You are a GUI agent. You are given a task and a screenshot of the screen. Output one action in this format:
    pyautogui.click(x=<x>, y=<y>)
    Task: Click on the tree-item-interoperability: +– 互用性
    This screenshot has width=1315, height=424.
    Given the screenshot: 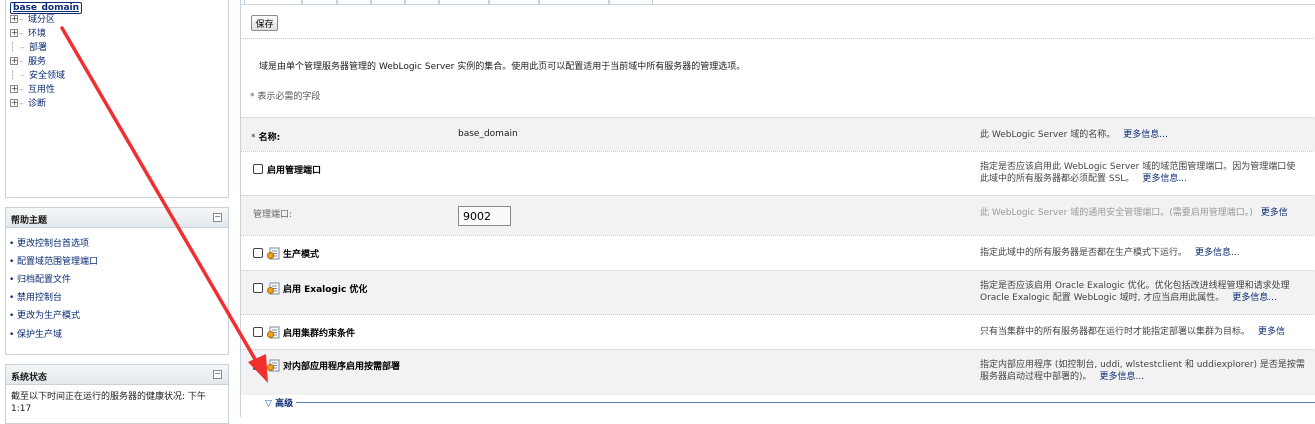 What is the action you would take?
    pyautogui.click(x=32, y=90)
    